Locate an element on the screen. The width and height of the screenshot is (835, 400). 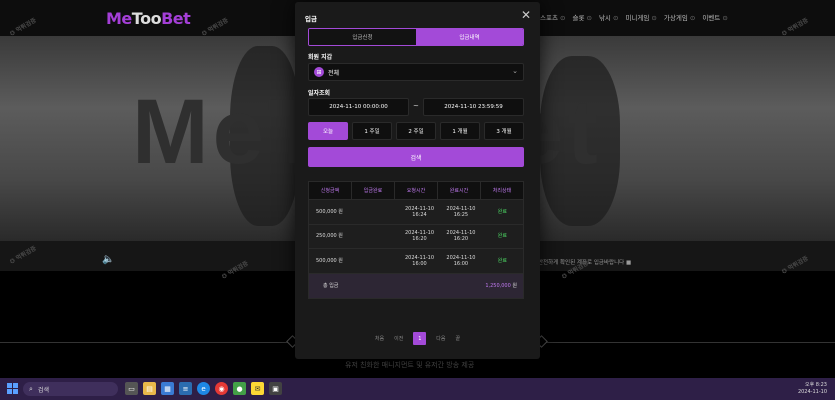
modal-title: 입금 is located at coordinates (311, 19).